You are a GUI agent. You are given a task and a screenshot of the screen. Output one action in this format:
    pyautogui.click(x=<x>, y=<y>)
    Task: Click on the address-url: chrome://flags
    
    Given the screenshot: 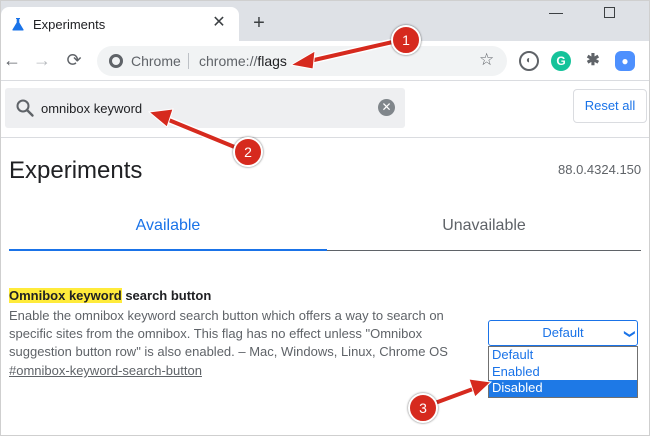 What is the action you would take?
    pyautogui.click(x=243, y=61)
    